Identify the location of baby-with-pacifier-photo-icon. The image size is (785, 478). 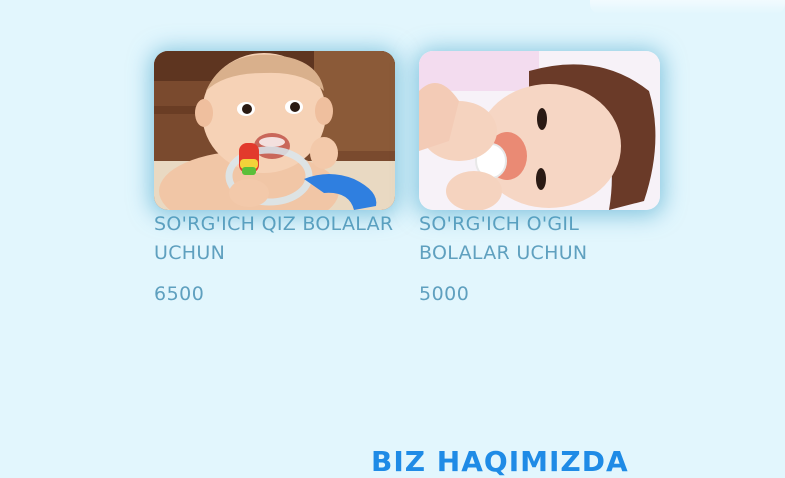
(539, 130).